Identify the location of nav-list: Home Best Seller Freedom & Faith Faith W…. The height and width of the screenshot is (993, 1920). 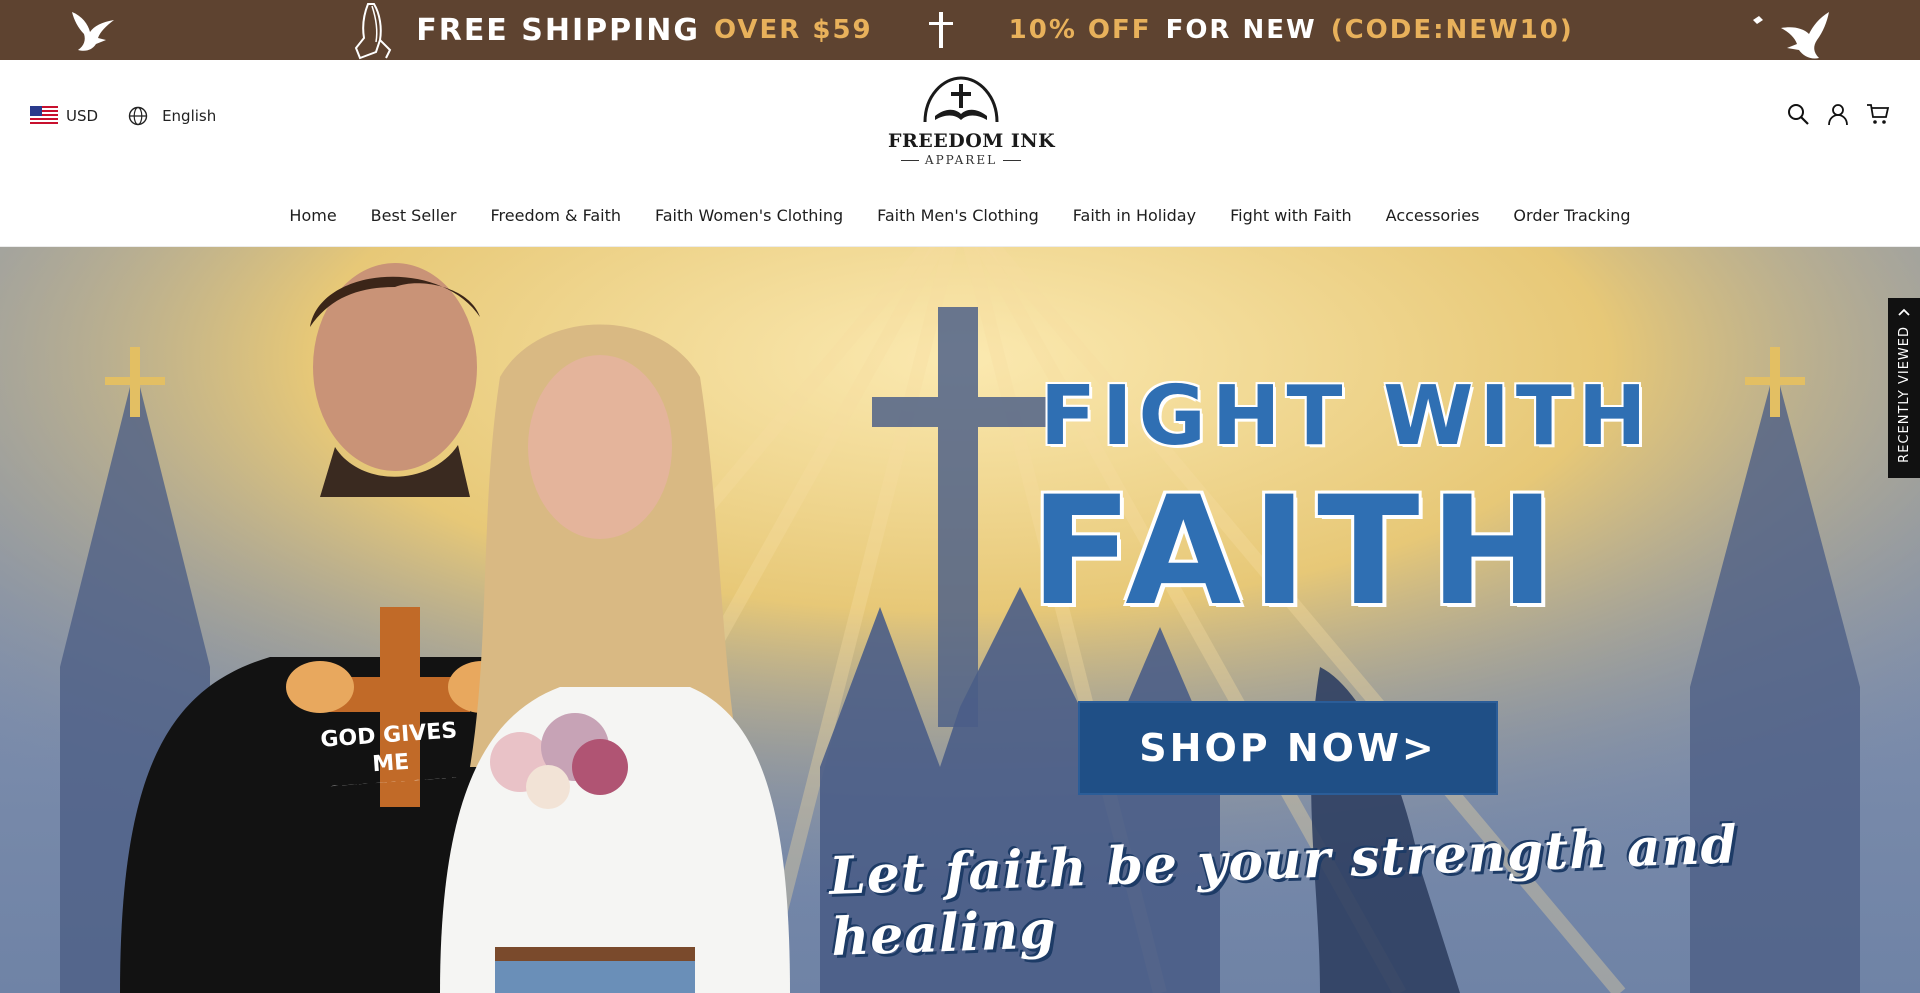
(959, 215).